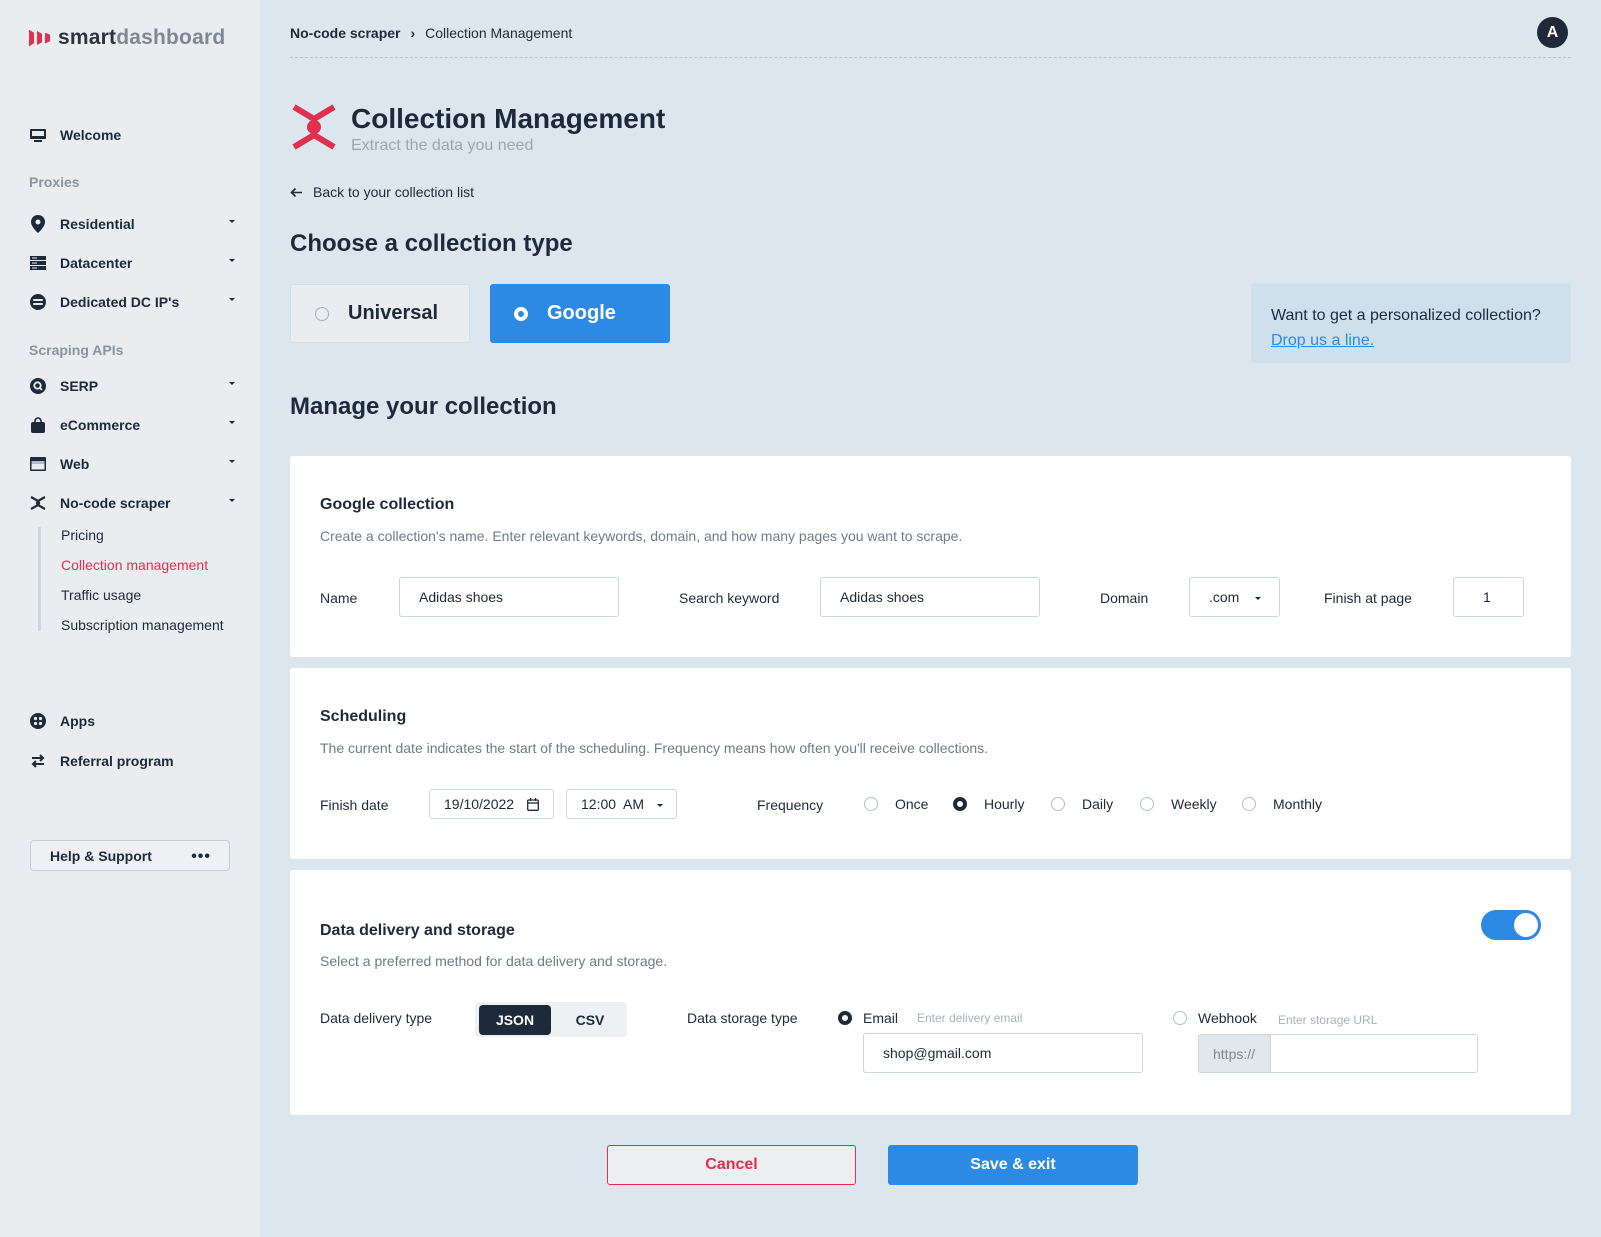  I want to click on save-exit-button: Save & exit, so click(1013, 1165).